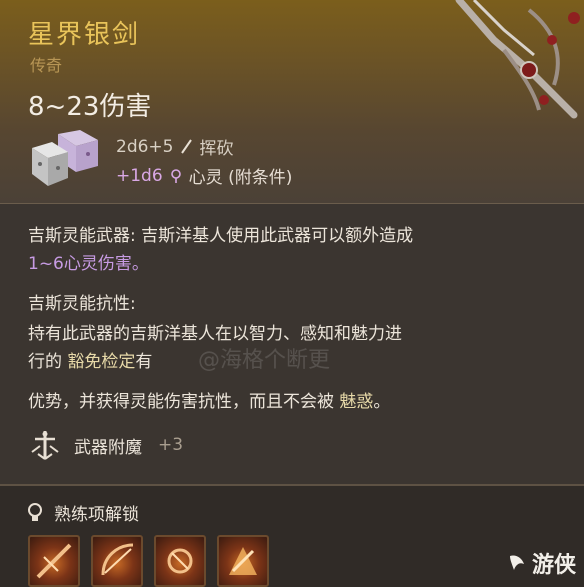 This screenshot has height=587, width=584. I want to click on psychic-icon, so click(175, 175).